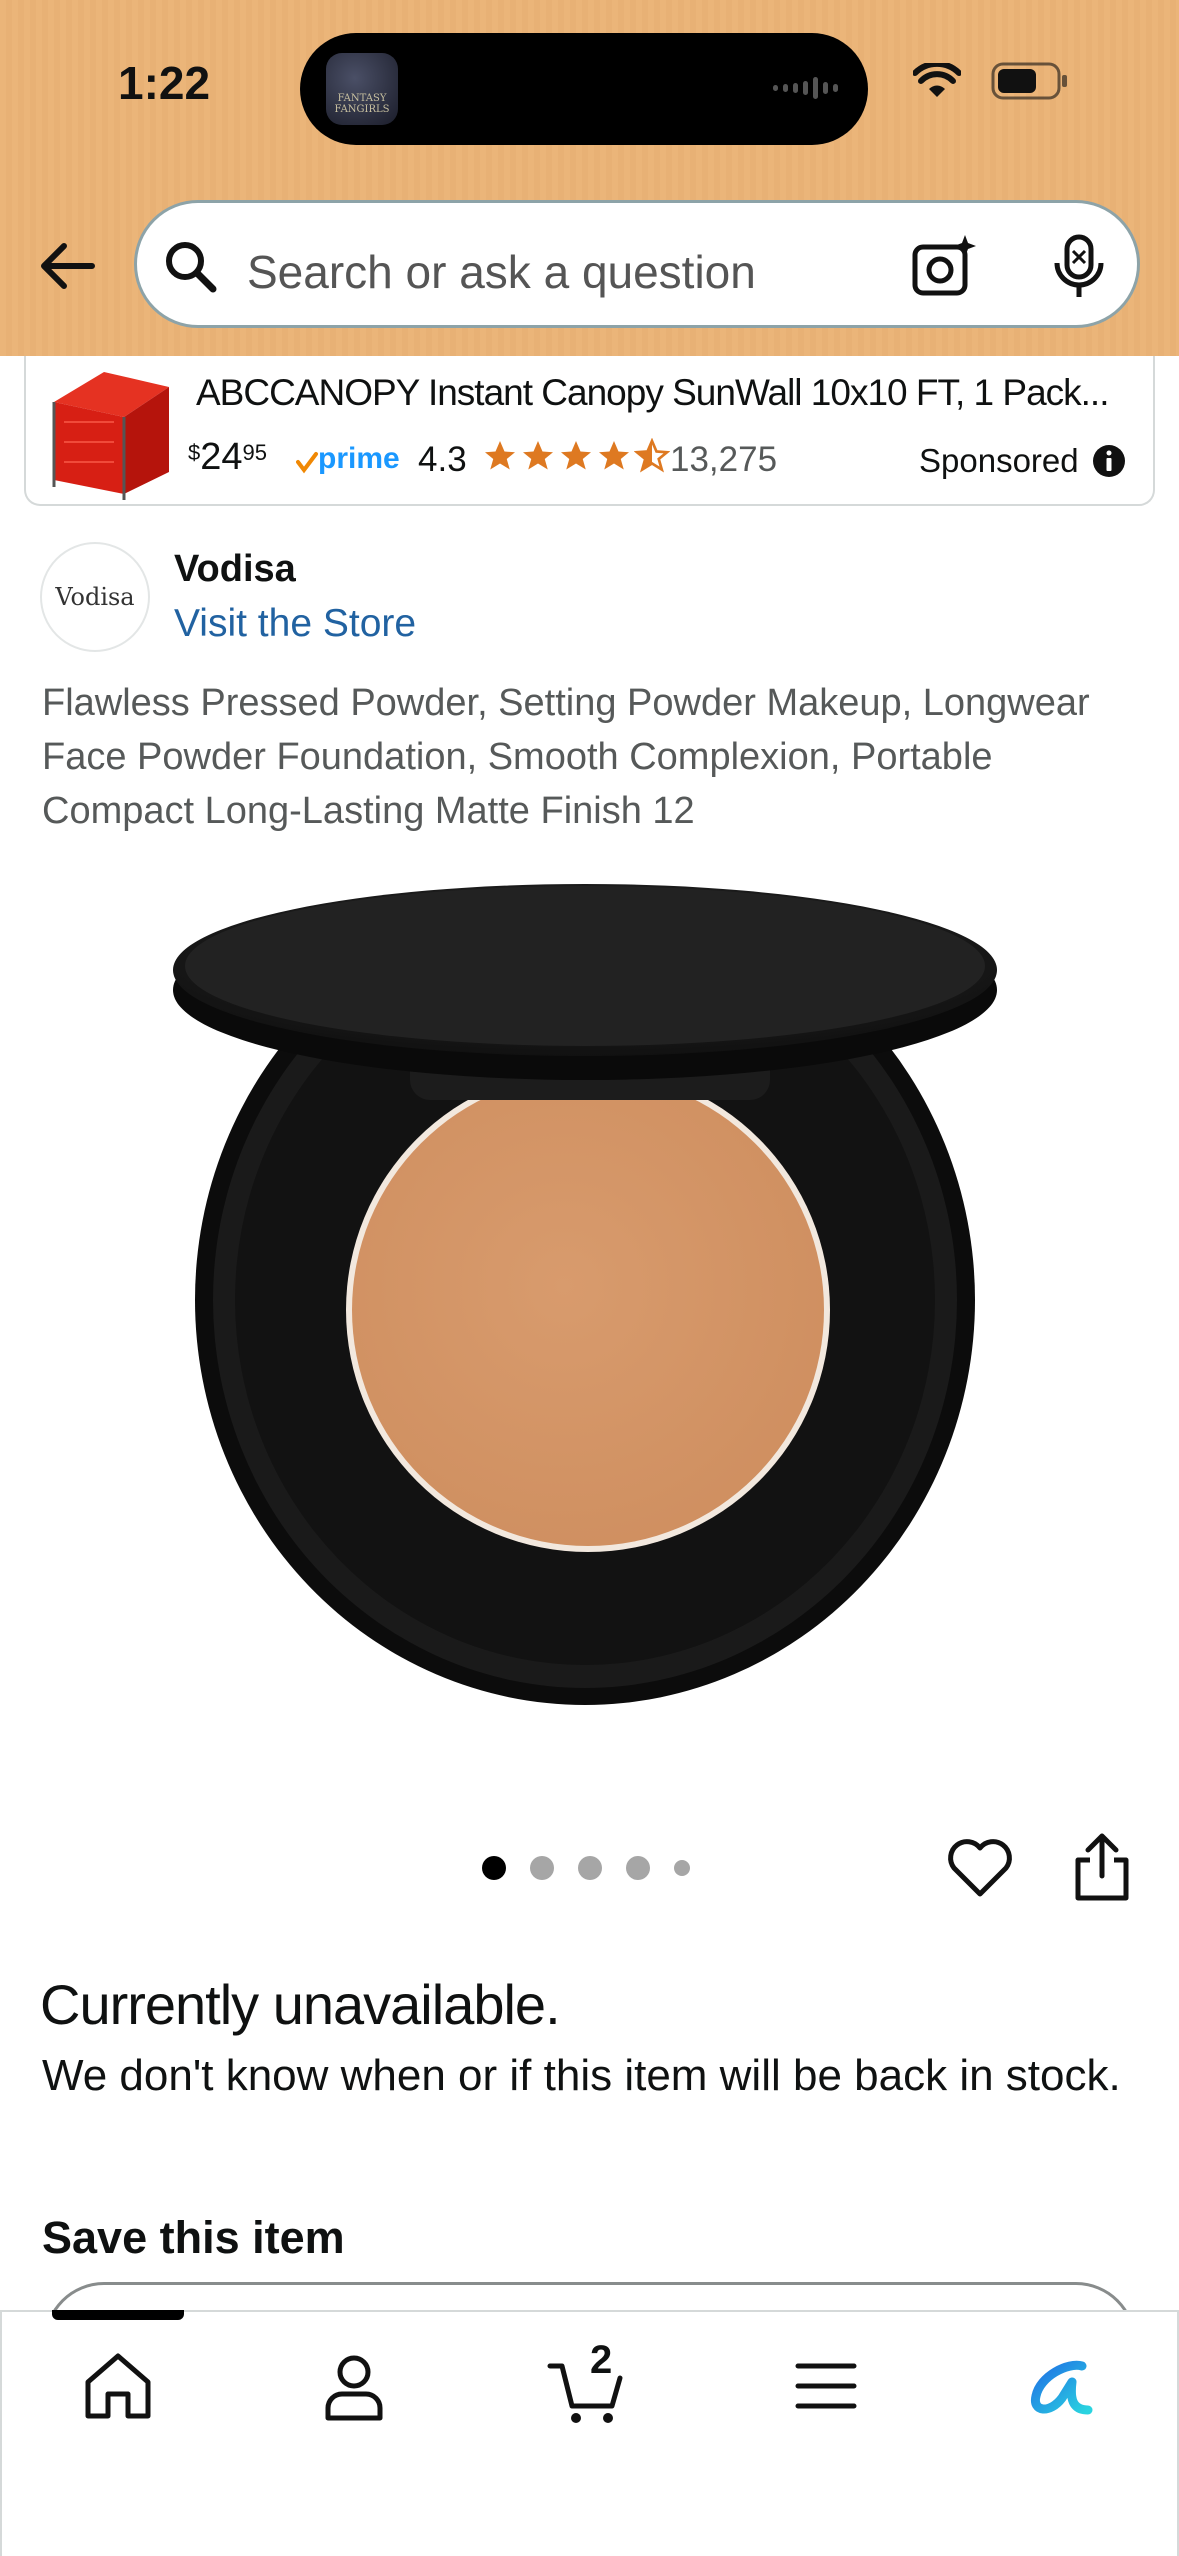 The width and height of the screenshot is (1179, 2556). I want to click on availability-status: Currently unavailable., so click(300, 2004).